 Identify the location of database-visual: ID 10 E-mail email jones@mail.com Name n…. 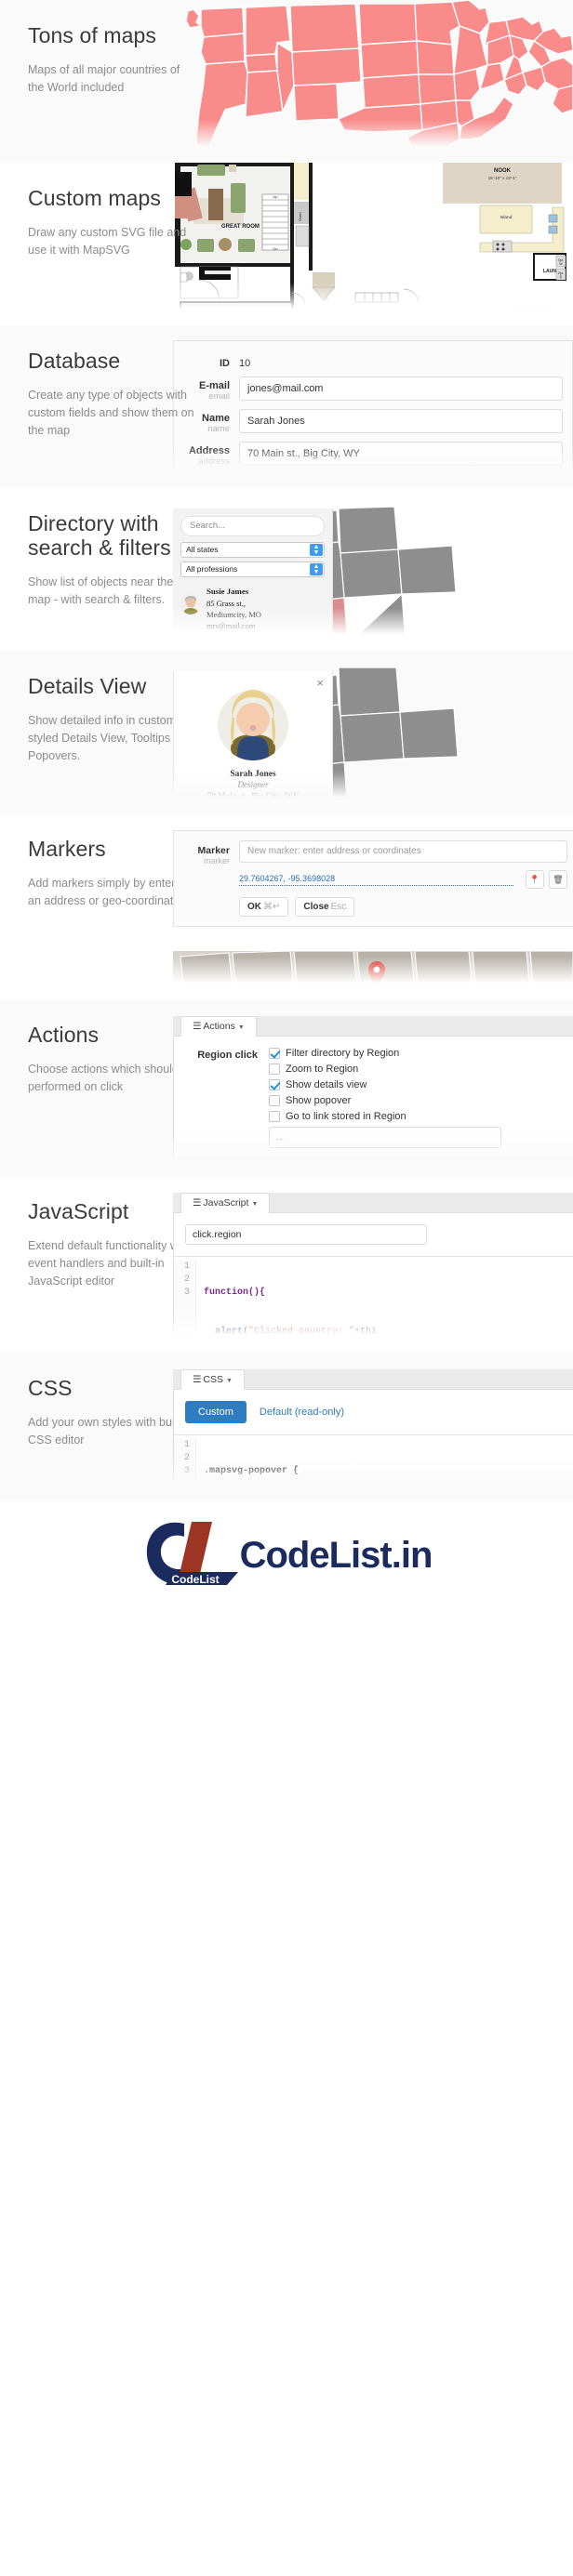
(373, 406).